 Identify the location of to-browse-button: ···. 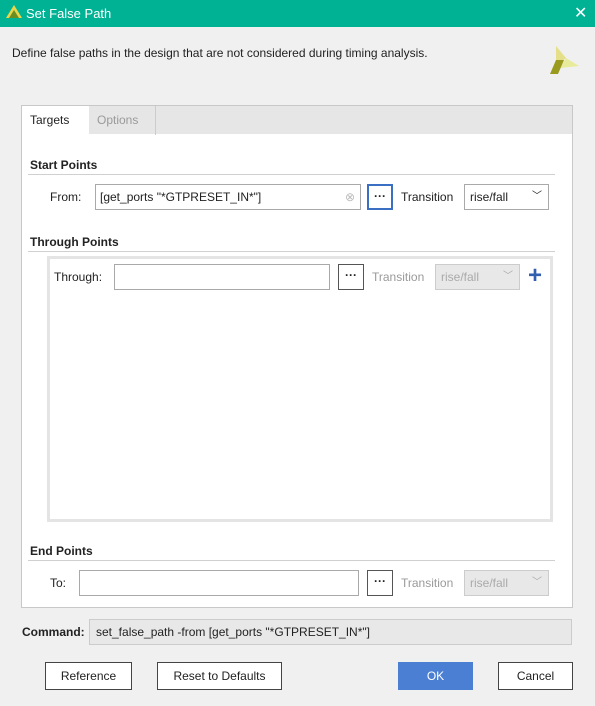
(380, 583).